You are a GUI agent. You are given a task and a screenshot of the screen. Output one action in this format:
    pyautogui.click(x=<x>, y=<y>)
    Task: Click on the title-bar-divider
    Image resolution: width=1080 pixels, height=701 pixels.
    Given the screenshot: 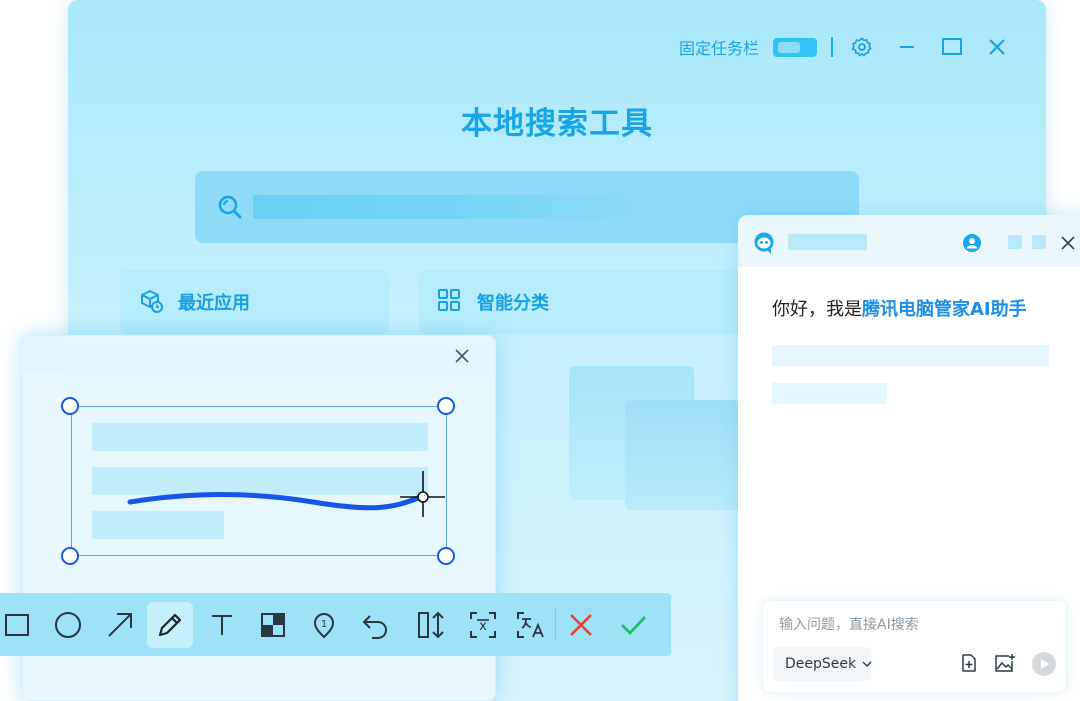 What is the action you would take?
    pyautogui.click(x=832, y=47)
    